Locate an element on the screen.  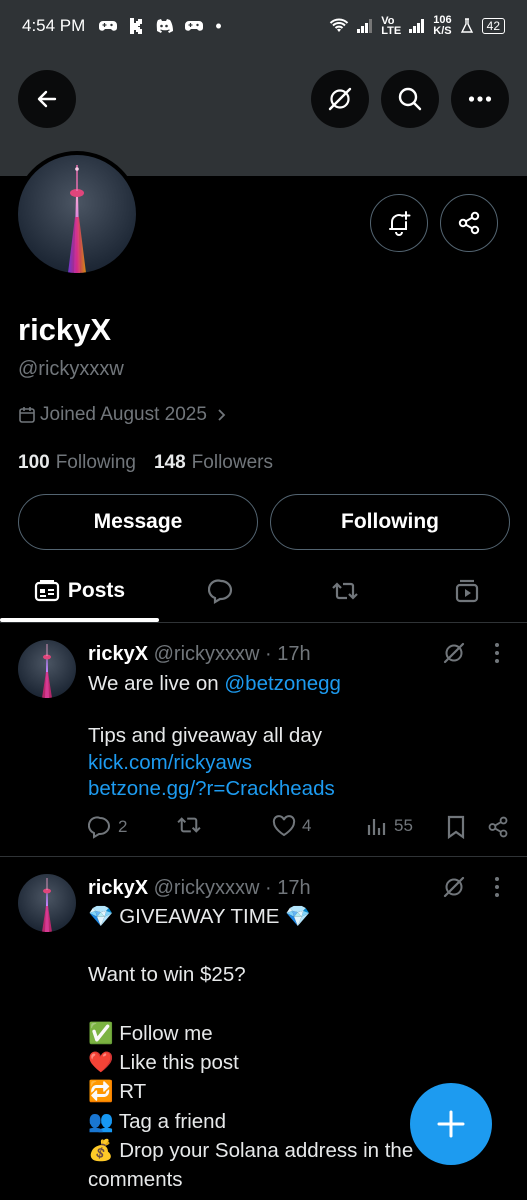
follow-stats: 100 Following 148 Followers is located at coordinates (150, 463).